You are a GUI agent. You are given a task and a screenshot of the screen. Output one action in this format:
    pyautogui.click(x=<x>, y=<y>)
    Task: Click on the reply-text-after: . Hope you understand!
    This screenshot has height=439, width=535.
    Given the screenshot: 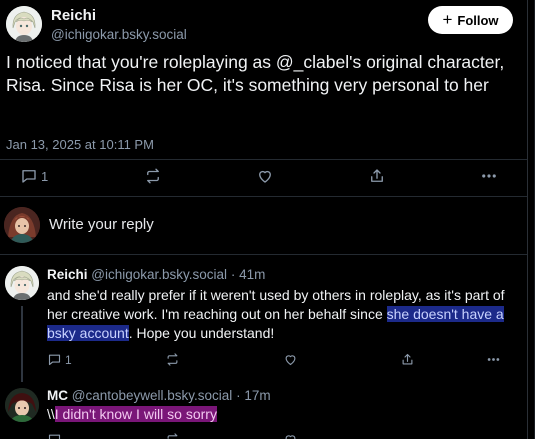 What is the action you would take?
    pyautogui.click(x=201, y=333)
    